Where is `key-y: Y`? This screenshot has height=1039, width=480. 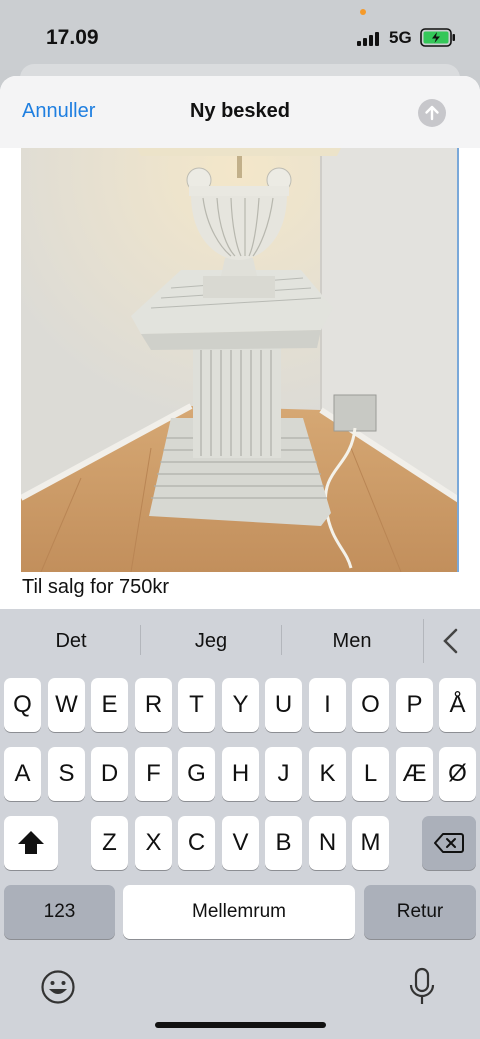
key-y: Y is located at coordinates (240, 705).